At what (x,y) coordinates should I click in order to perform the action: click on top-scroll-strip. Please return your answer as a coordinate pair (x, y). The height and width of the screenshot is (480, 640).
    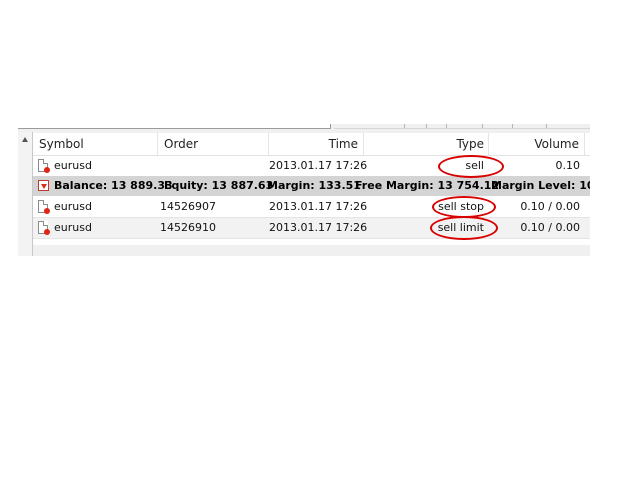
    Looking at the image, I should click on (174, 126).